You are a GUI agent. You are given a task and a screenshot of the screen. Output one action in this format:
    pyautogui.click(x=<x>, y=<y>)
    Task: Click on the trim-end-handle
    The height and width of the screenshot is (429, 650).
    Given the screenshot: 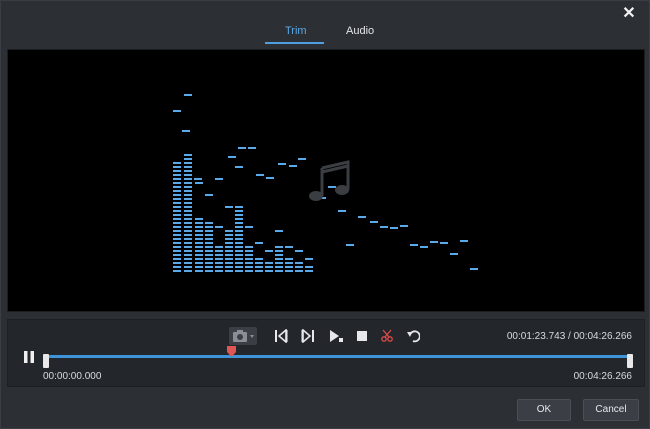 What is the action you would take?
    pyautogui.click(x=630, y=361)
    